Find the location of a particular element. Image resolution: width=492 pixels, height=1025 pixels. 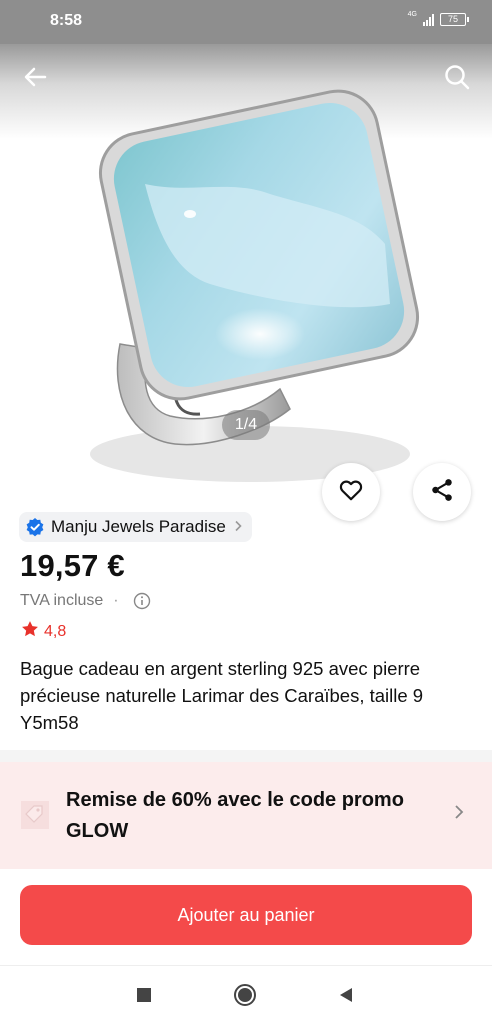

system-nav-bar is located at coordinates (246, 995).